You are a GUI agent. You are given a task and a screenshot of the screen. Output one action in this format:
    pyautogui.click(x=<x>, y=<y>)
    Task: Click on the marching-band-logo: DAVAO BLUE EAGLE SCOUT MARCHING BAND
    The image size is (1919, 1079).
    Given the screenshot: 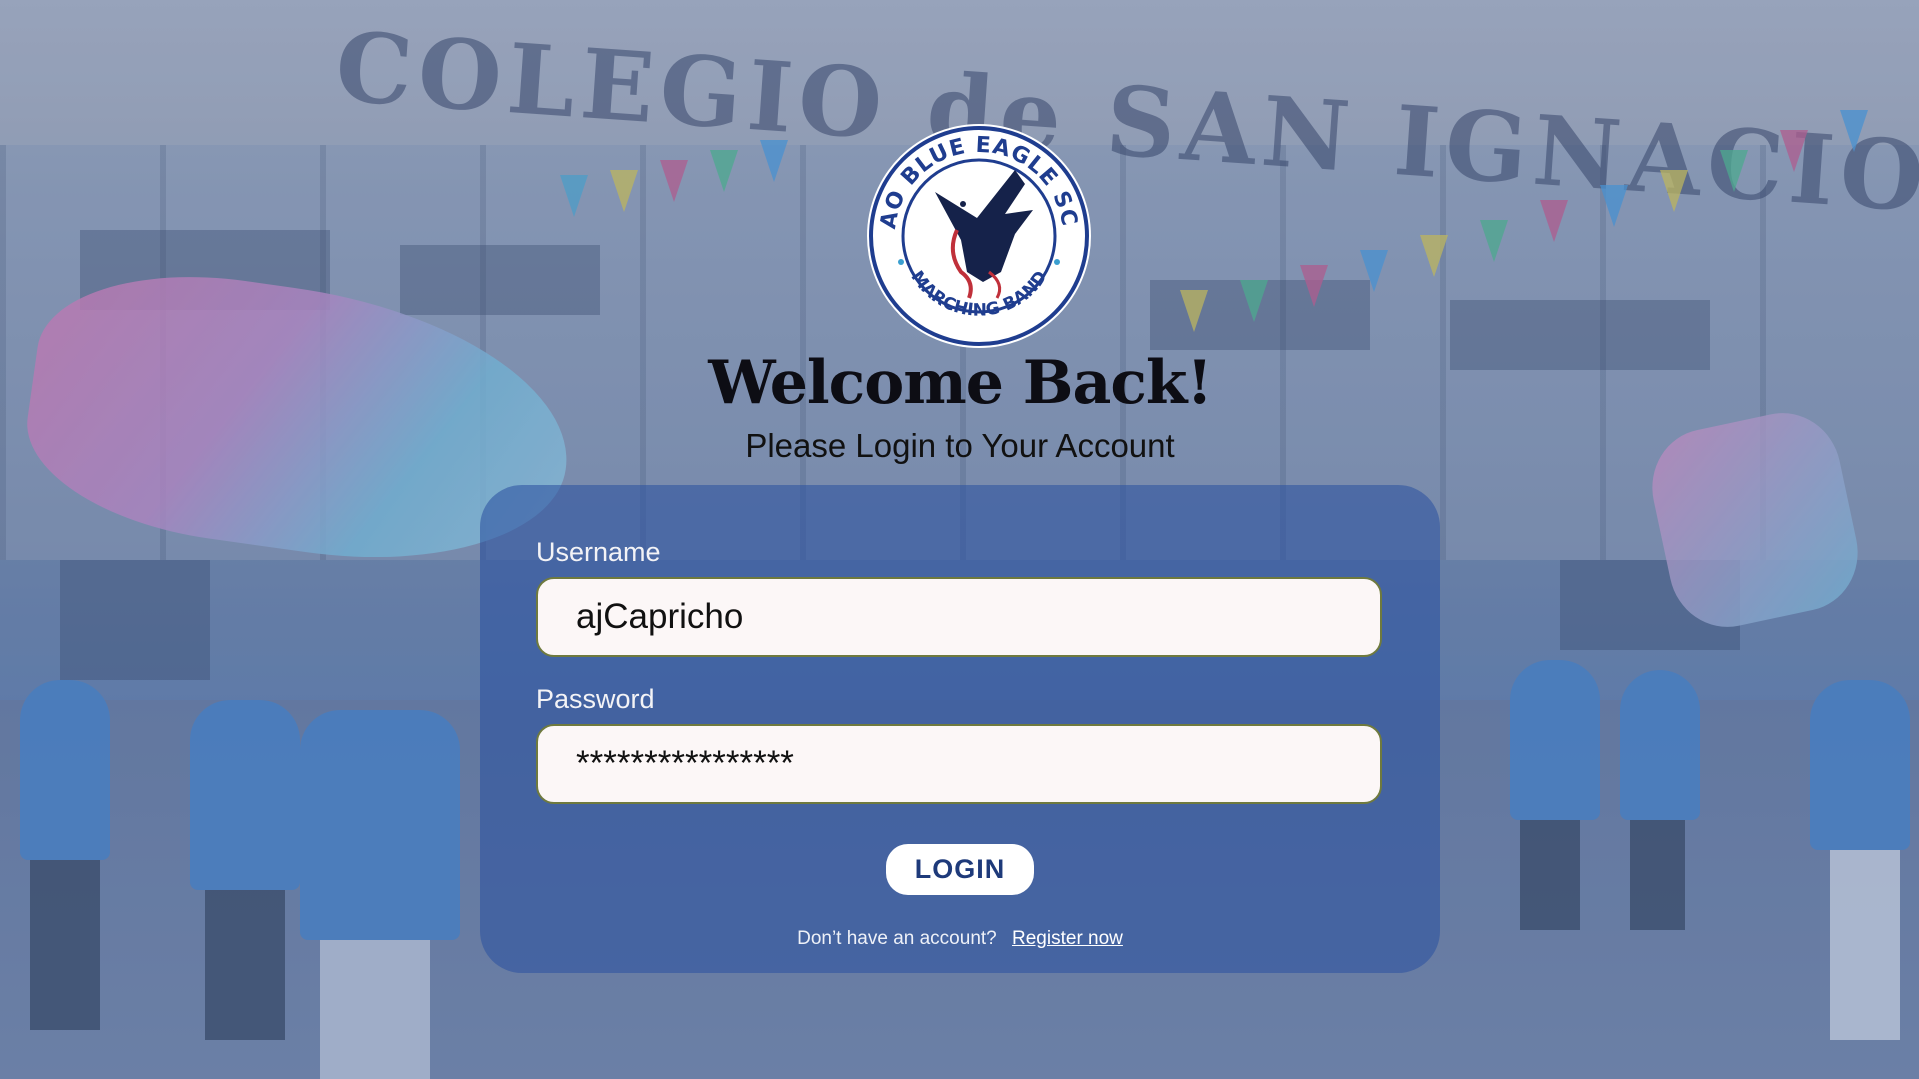 What is the action you would take?
    pyautogui.click(x=978, y=235)
    